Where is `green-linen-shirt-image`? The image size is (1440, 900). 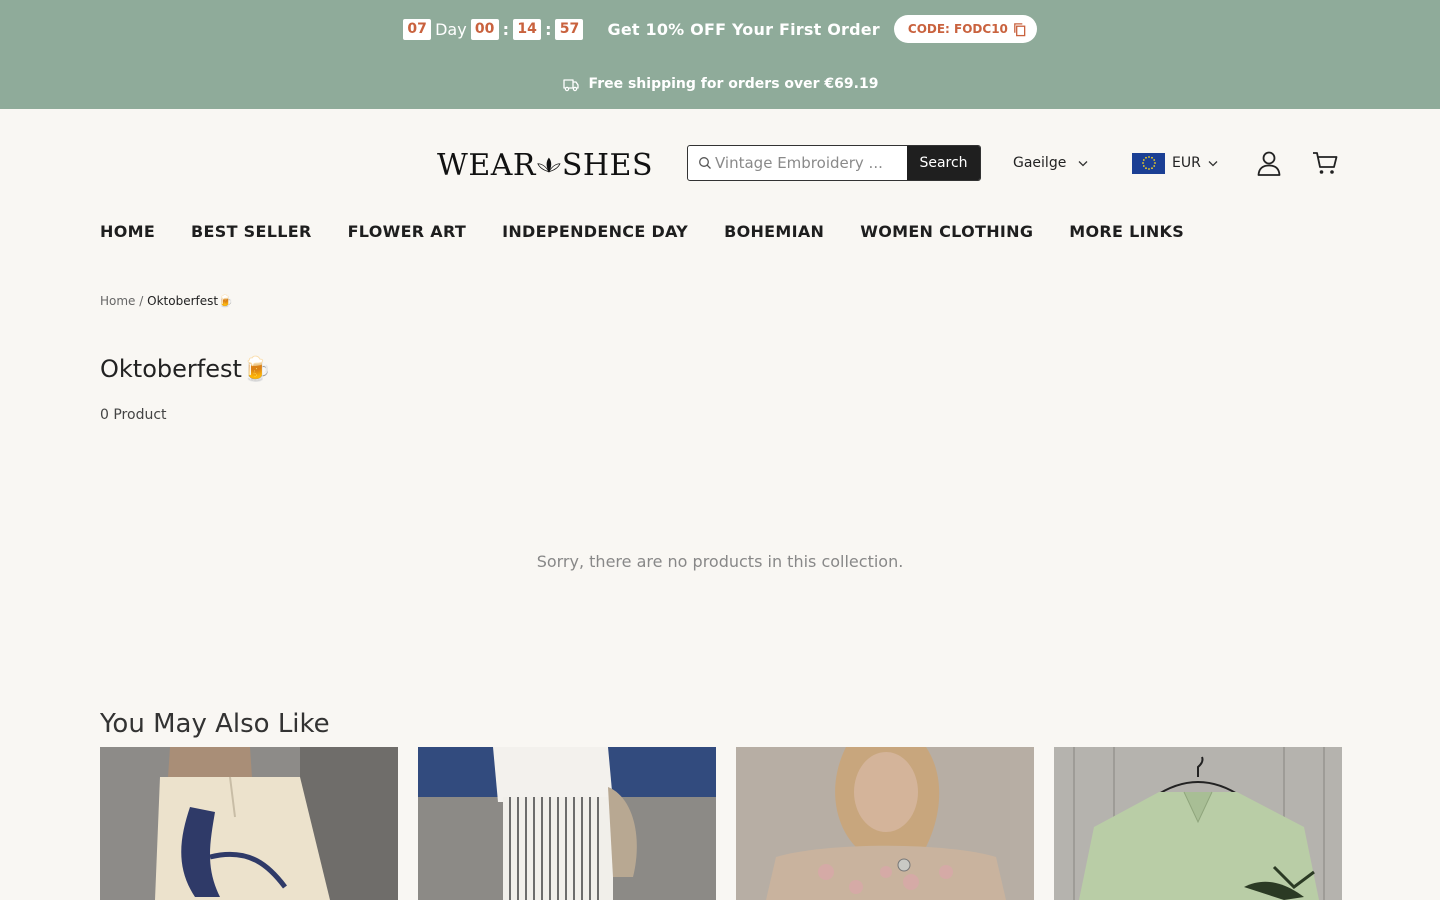 green-linen-shirt-image is located at coordinates (1198, 823).